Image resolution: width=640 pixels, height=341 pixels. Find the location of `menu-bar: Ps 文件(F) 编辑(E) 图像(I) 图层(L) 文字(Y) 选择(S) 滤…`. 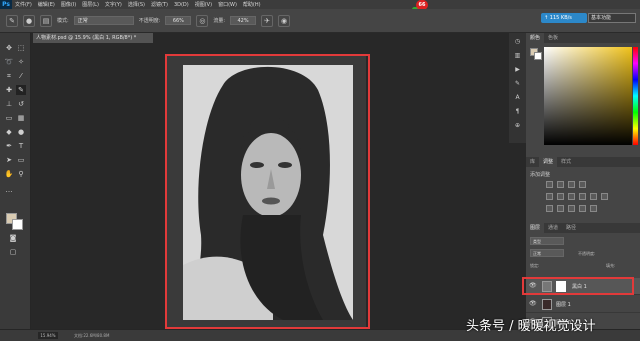

menu-bar: Ps 文件(F) 编辑(E) 图像(I) 图层(L) 文字(Y) 选择(S) 滤… is located at coordinates (320, 4).